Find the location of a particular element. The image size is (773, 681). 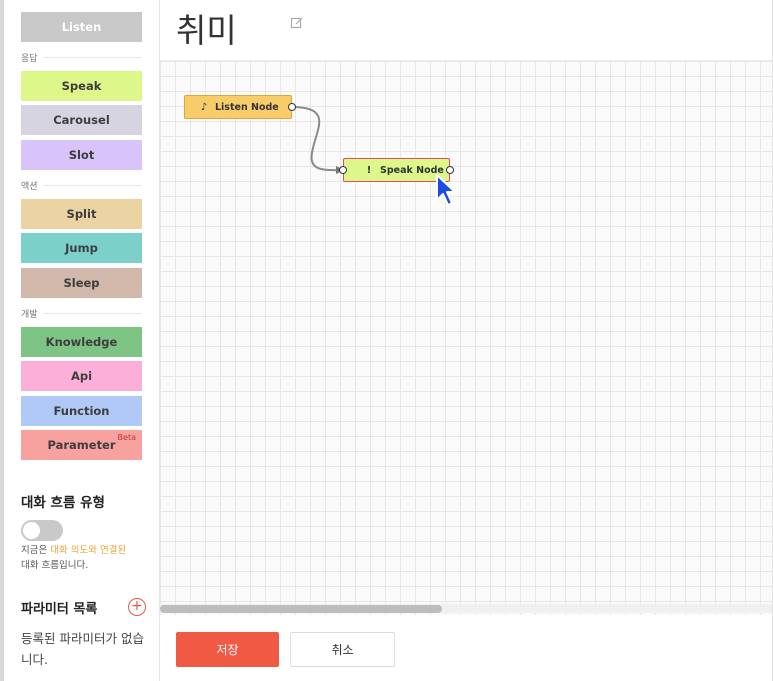

palette-carousel: Carousel is located at coordinates (81, 120).